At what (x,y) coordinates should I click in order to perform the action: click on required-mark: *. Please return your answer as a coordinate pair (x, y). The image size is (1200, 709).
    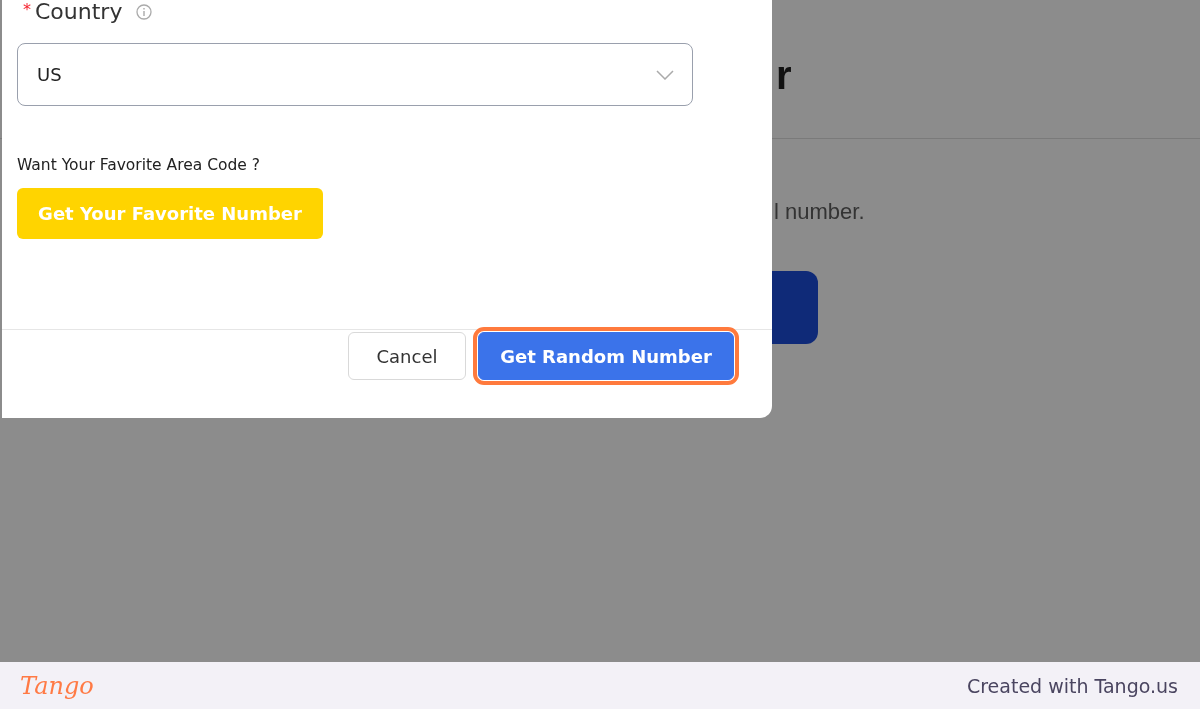
    Looking at the image, I should click on (27, 9).